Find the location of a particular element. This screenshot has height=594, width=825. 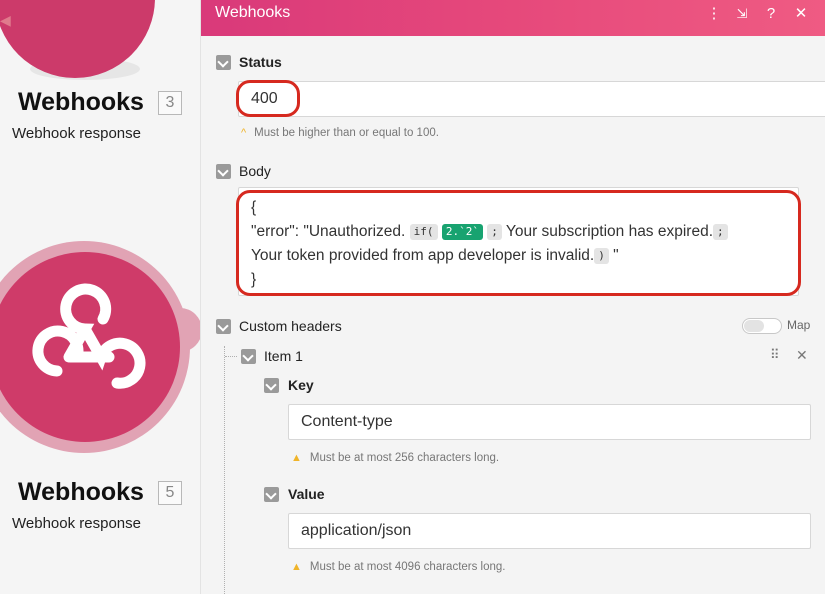

collapse-icon: ⇲ is located at coordinates (742, 14).